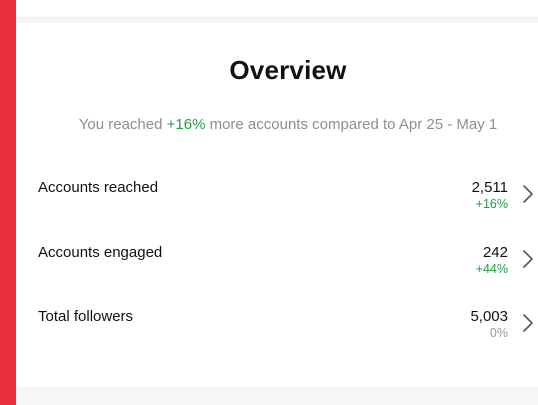 The height and width of the screenshot is (405, 538). I want to click on top-card-edge, so click(277, 9).